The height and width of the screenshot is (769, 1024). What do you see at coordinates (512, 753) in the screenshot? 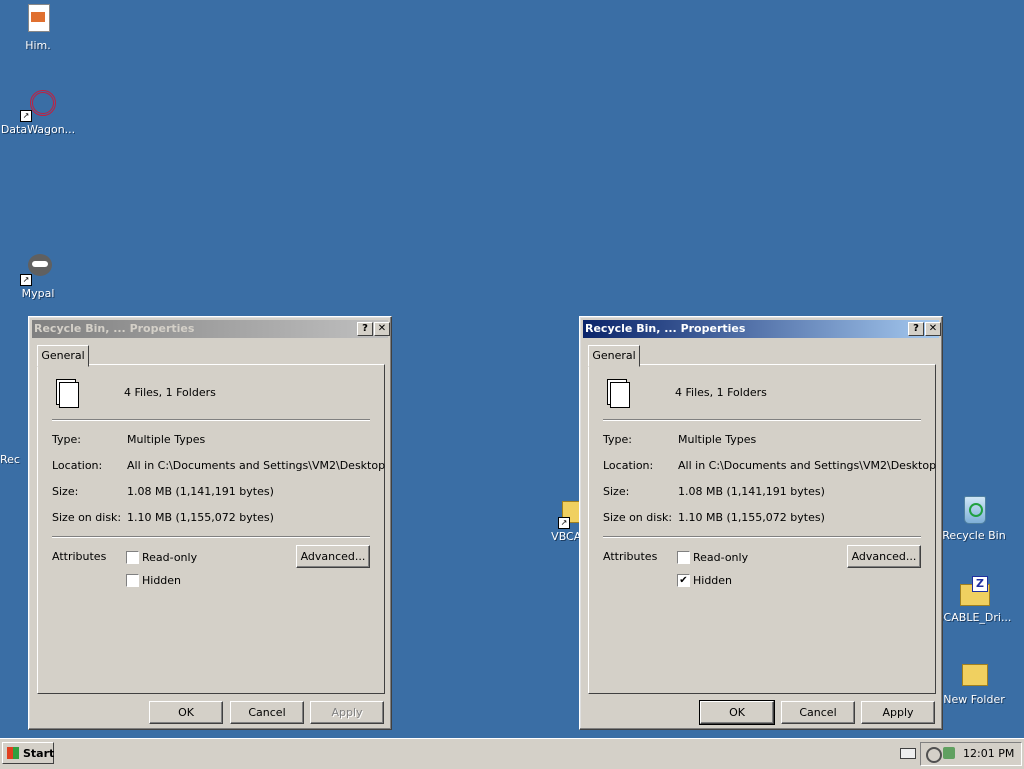
I see `taskbar: Start 12:01 PM` at bounding box center [512, 753].